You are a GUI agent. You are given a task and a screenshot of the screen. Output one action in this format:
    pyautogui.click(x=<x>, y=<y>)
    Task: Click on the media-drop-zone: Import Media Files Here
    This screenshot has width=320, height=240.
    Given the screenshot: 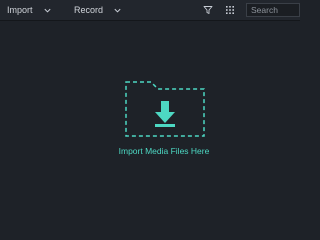 What is the action you would take?
    pyautogui.click(x=164, y=119)
    